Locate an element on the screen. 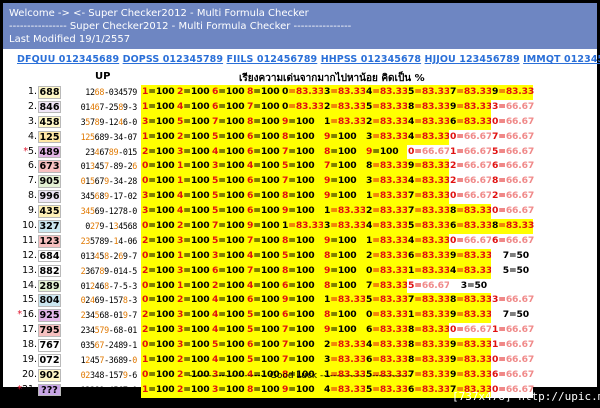 This screenshot has height=408, width=600. result-number-box: 795 is located at coordinates (49, 330).